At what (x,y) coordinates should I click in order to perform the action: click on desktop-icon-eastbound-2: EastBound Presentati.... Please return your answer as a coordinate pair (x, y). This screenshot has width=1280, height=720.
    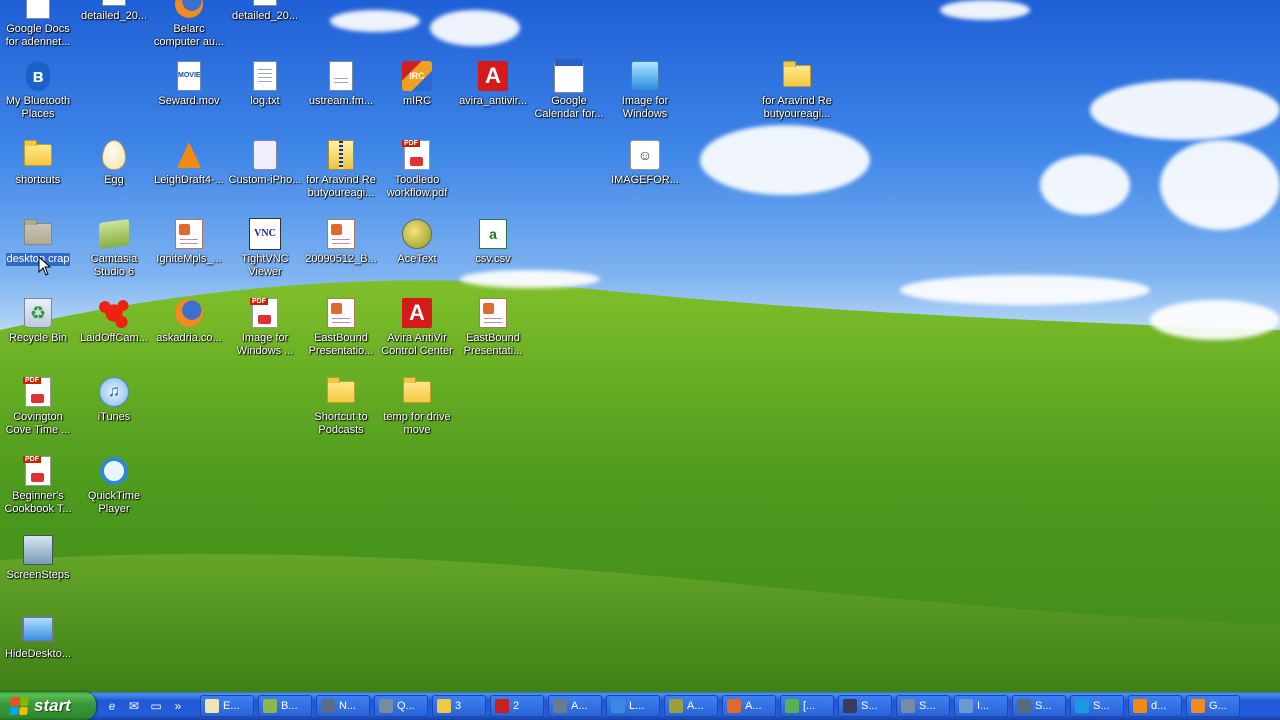
    Looking at the image, I should click on (493, 327).